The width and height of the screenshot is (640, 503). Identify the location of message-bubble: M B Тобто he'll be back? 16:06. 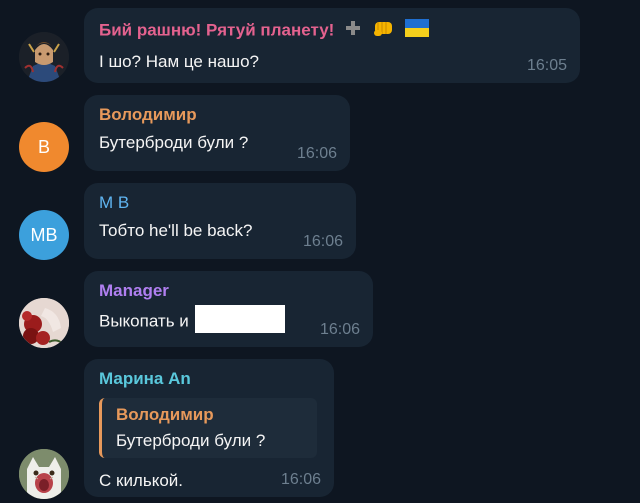
(220, 221).